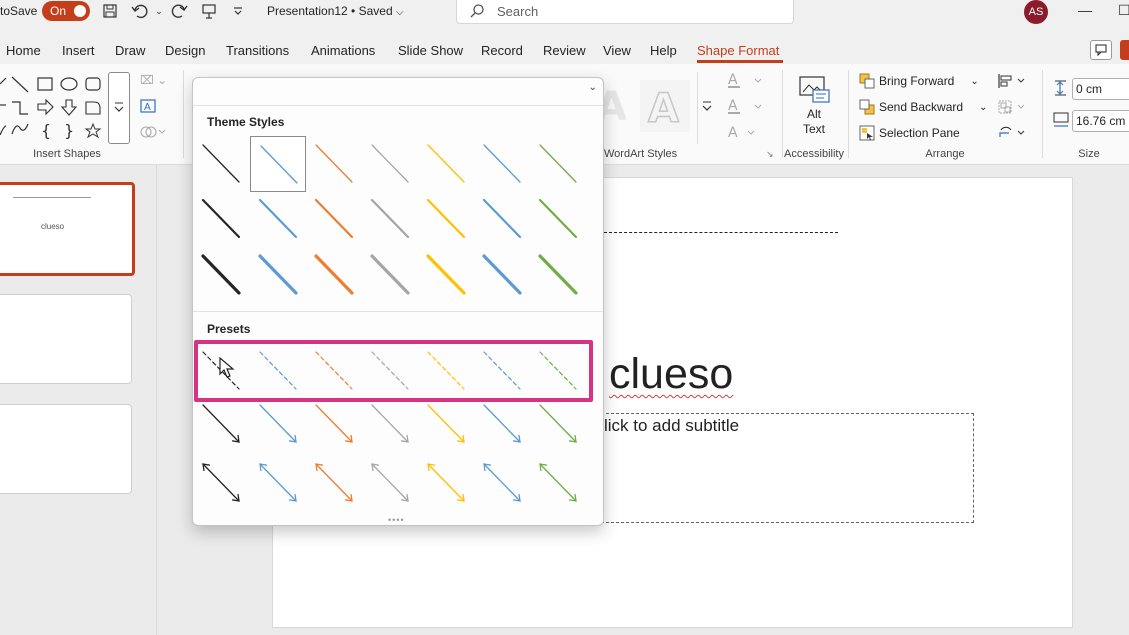 The image size is (1129, 635). What do you see at coordinates (23, 50) in the screenshot?
I see `tab-home: Home` at bounding box center [23, 50].